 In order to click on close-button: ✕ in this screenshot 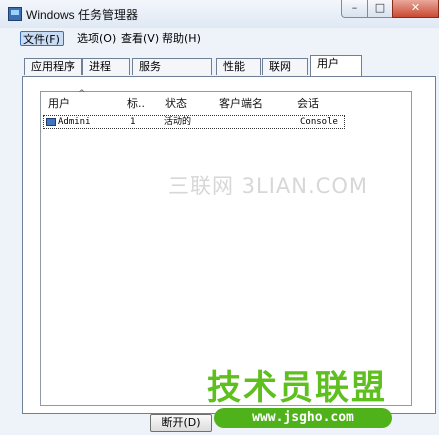, I will do `click(415, 9)`.